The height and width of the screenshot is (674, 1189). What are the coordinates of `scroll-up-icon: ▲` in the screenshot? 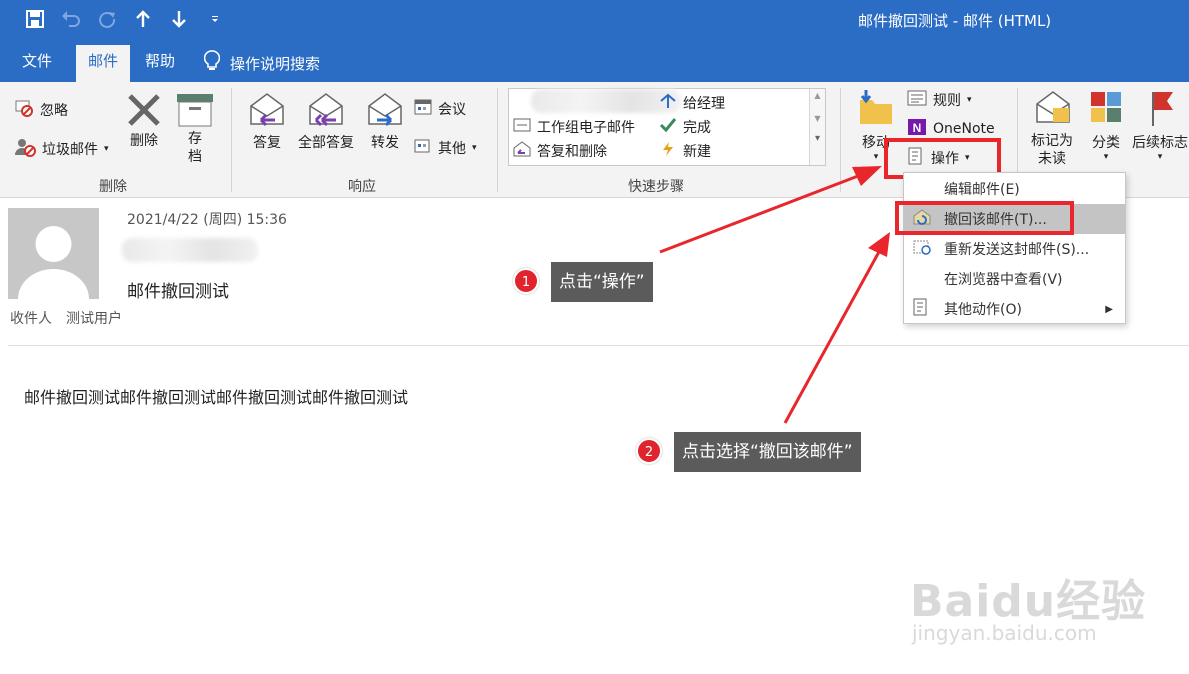 It's located at (817, 95).